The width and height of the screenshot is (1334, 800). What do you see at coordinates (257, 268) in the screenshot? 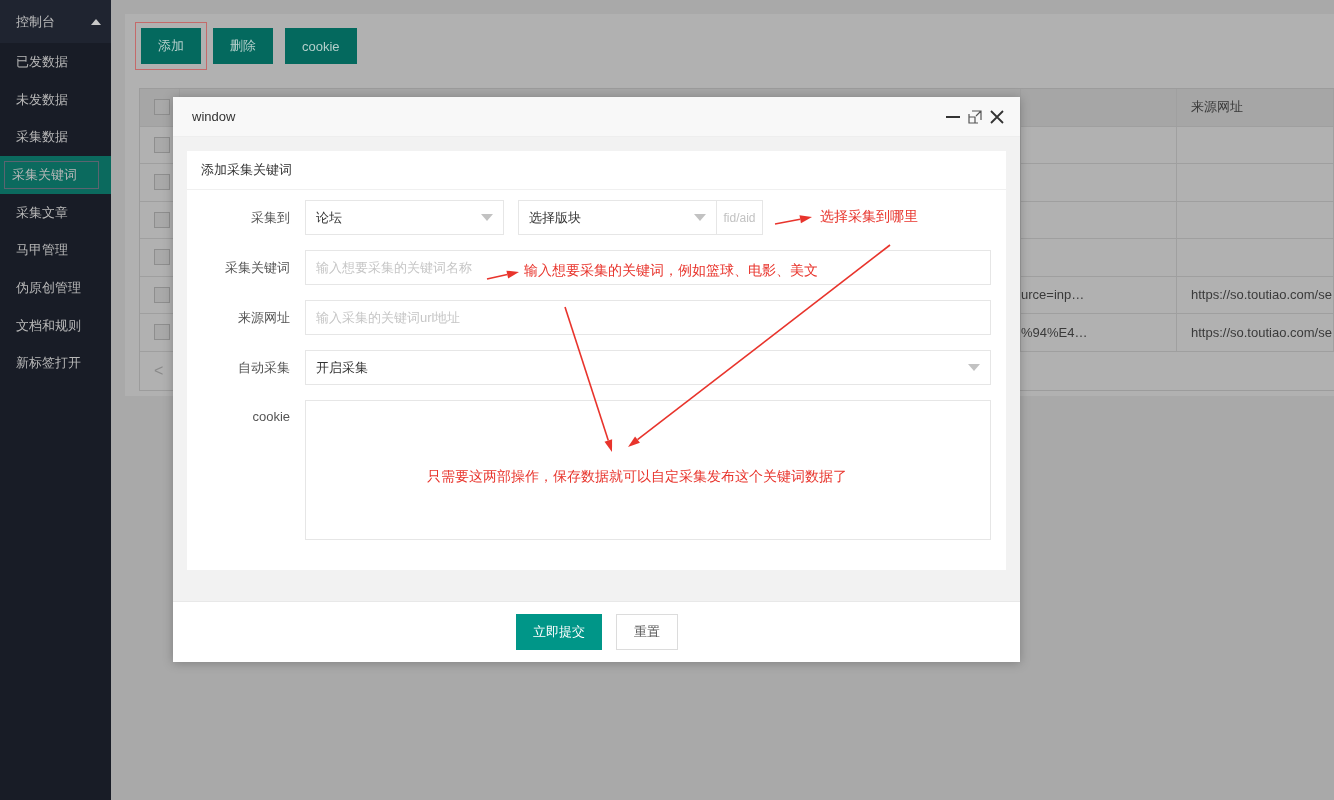
I see `field-label: 采集关键词` at bounding box center [257, 268].